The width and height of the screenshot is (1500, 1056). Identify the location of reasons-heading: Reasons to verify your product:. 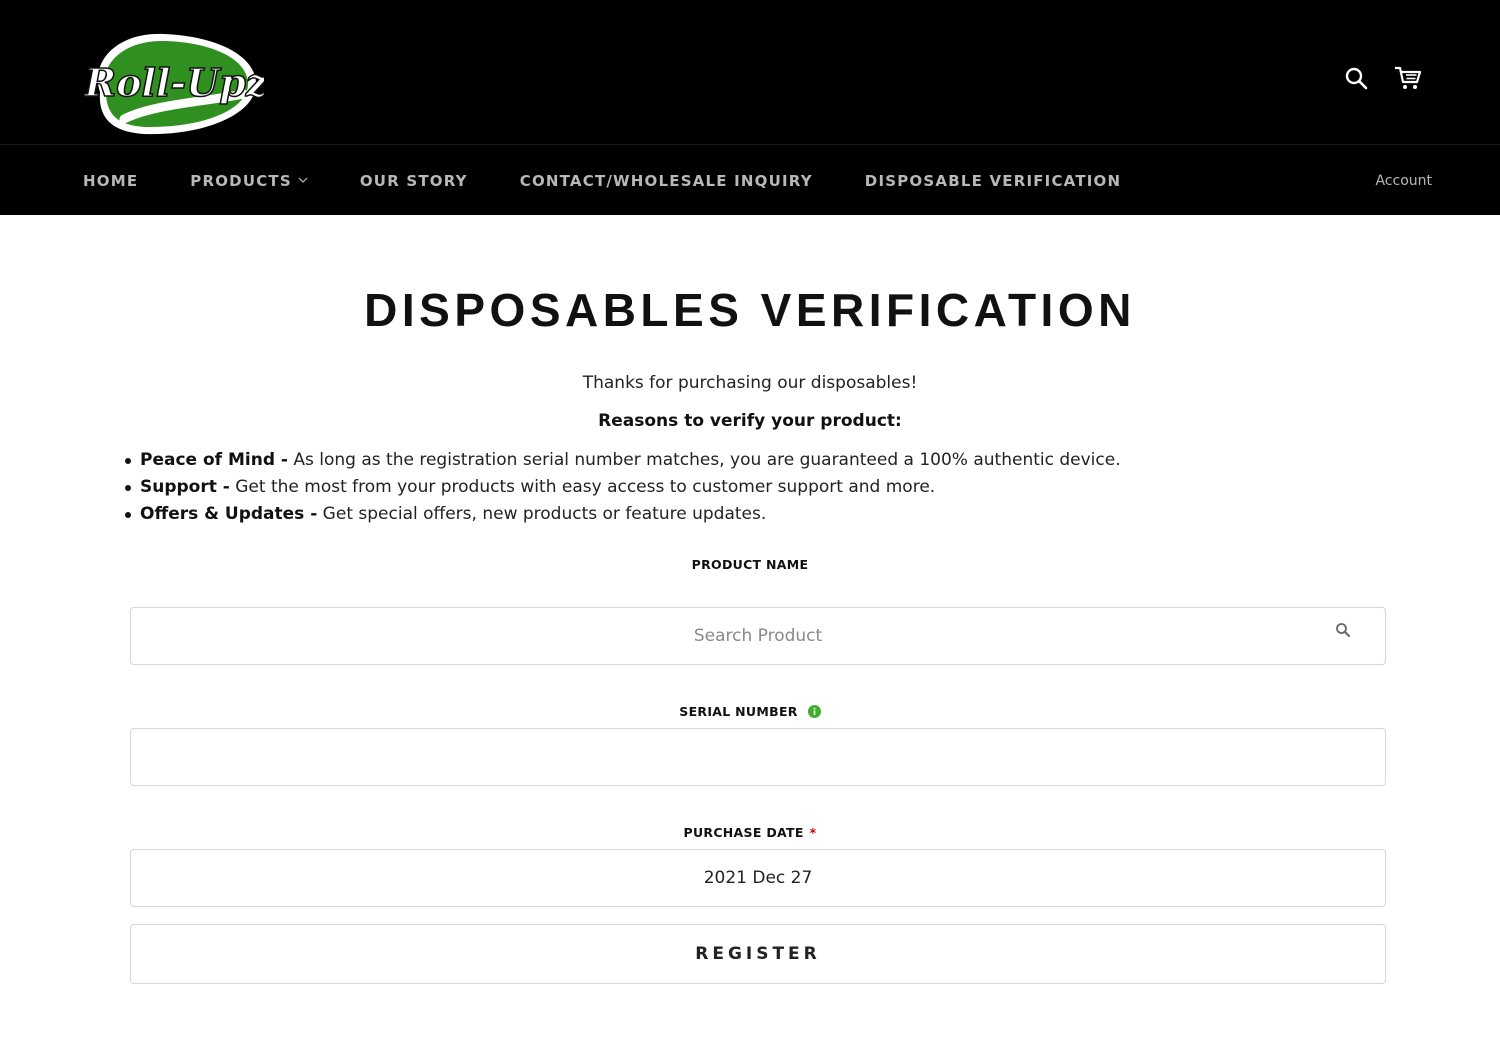
(750, 421).